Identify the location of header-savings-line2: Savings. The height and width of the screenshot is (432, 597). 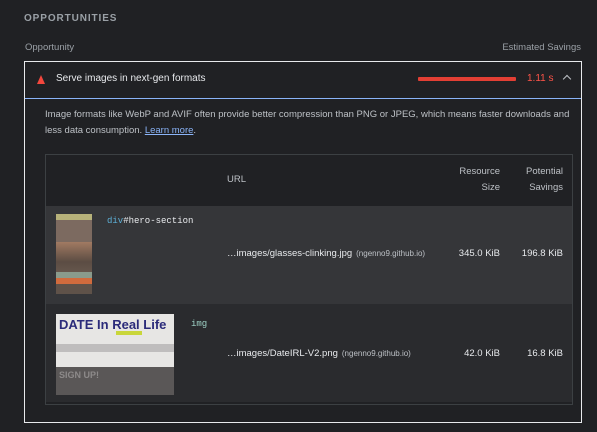
(546, 187).